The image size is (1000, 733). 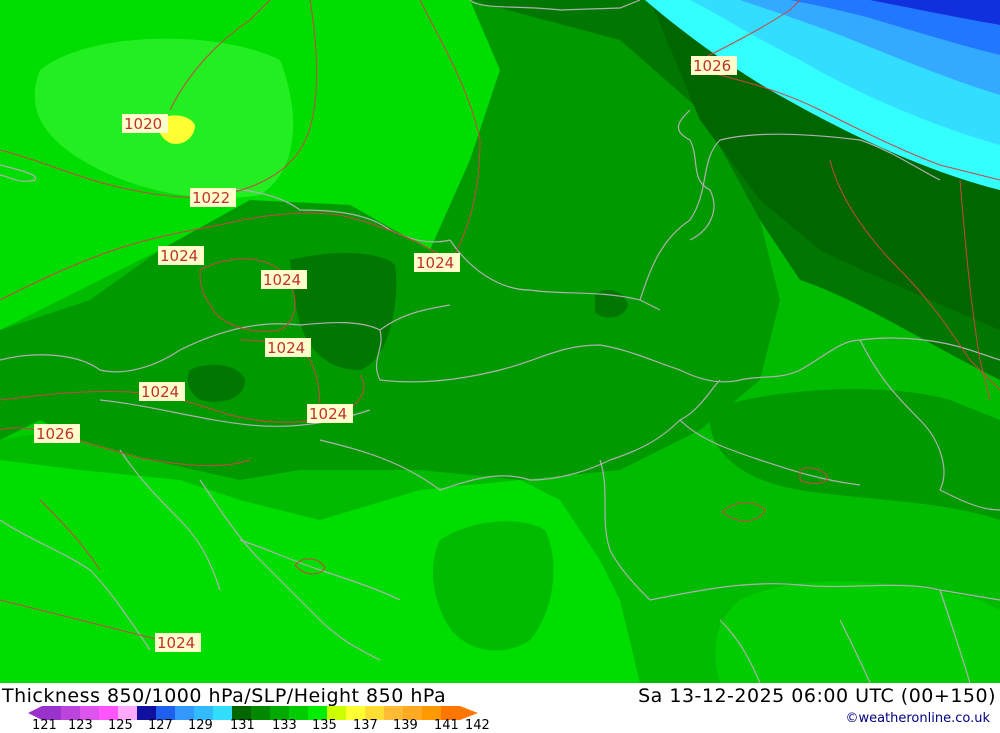 What do you see at coordinates (160, 725) in the screenshot?
I see `legend-tick-label: 127` at bounding box center [160, 725].